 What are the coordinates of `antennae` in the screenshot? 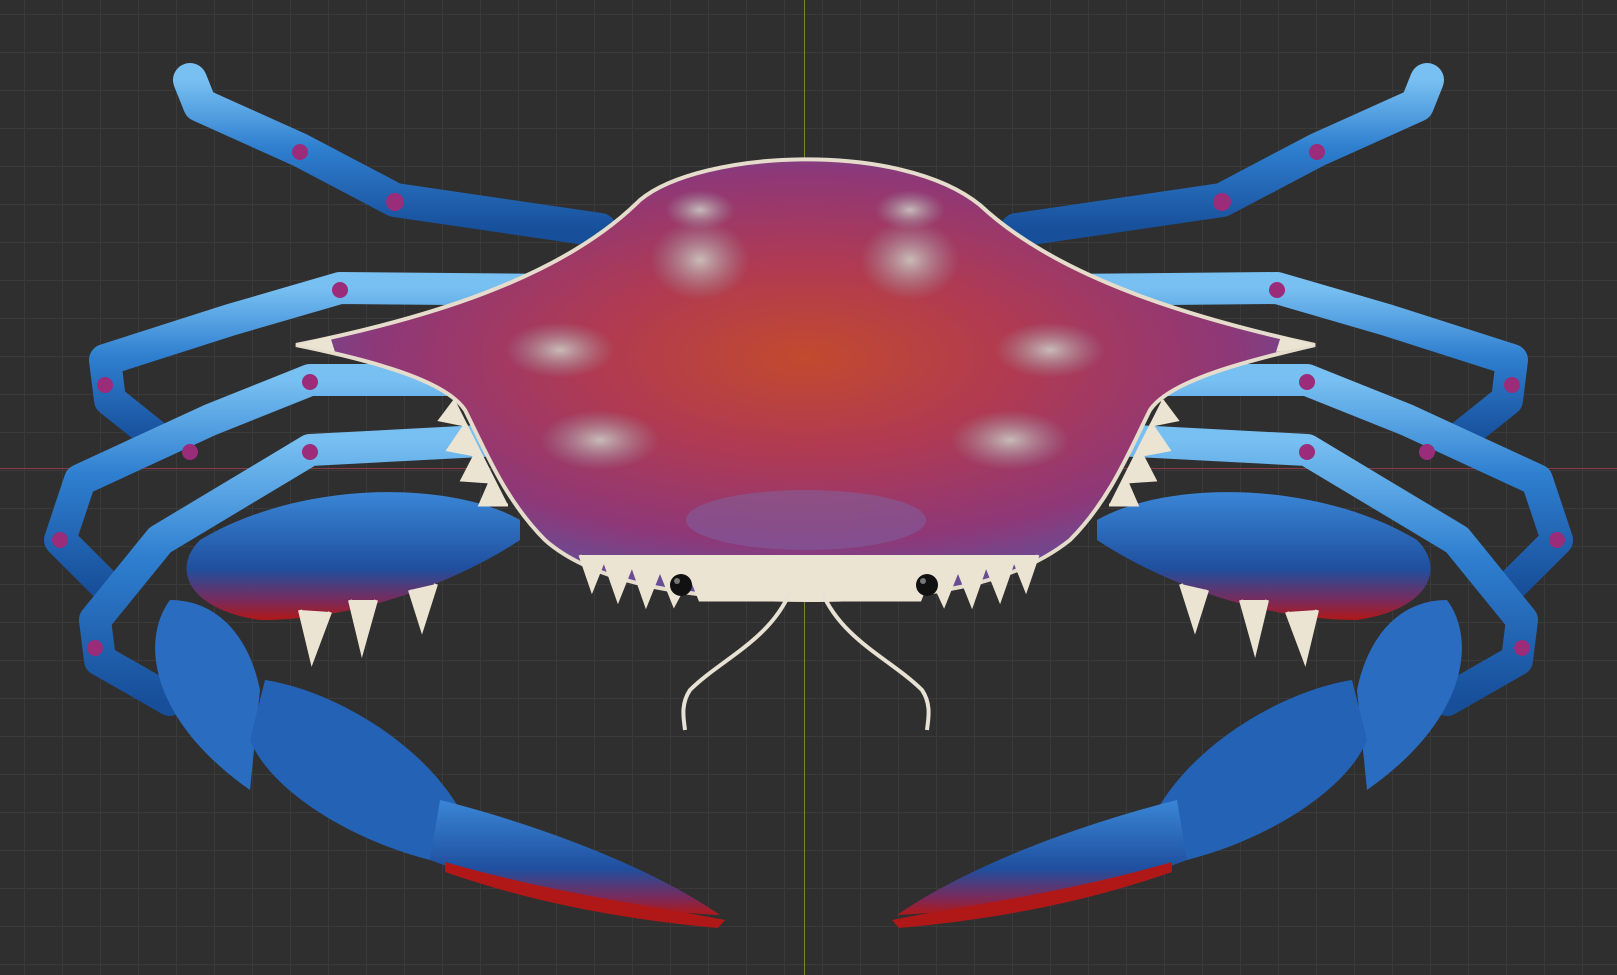 It's located at (806, 661).